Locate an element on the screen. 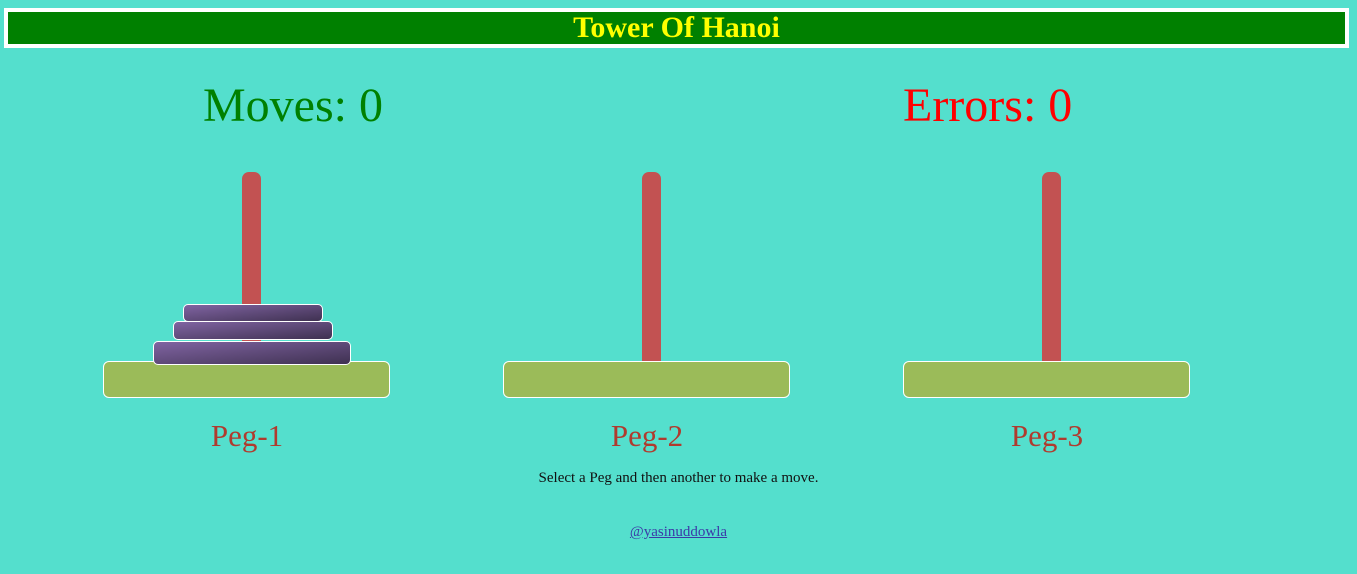 Image resolution: width=1357 pixels, height=574 pixels. disk-large is located at coordinates (252, 353).